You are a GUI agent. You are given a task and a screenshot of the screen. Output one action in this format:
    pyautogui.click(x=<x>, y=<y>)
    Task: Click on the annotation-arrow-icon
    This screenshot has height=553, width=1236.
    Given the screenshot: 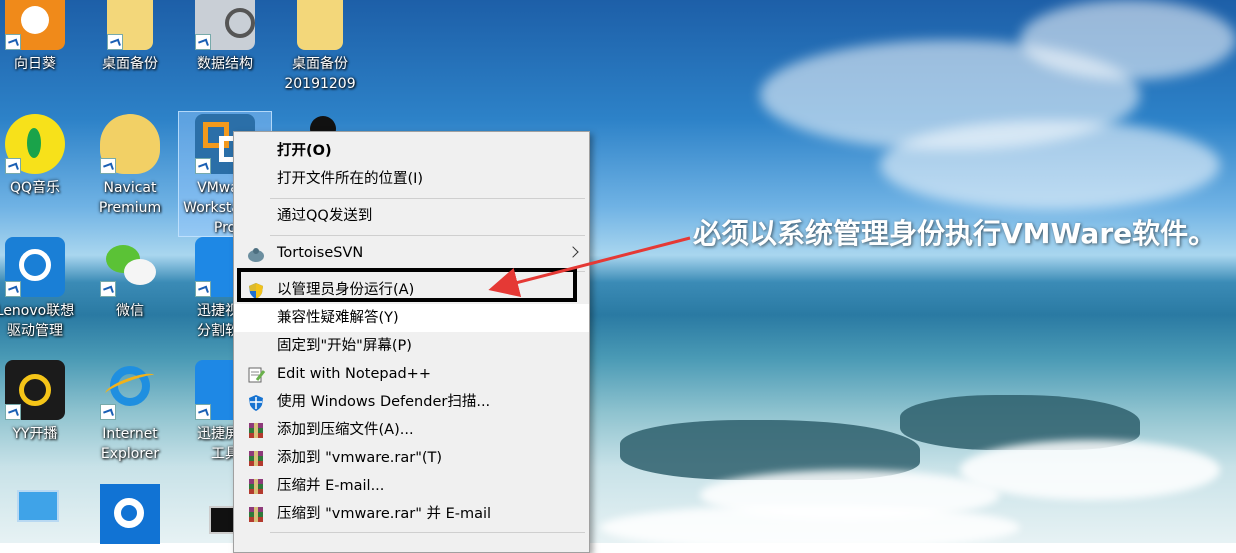 What is the action you would take?
    pyautogui.click(x=589, y=267)
    